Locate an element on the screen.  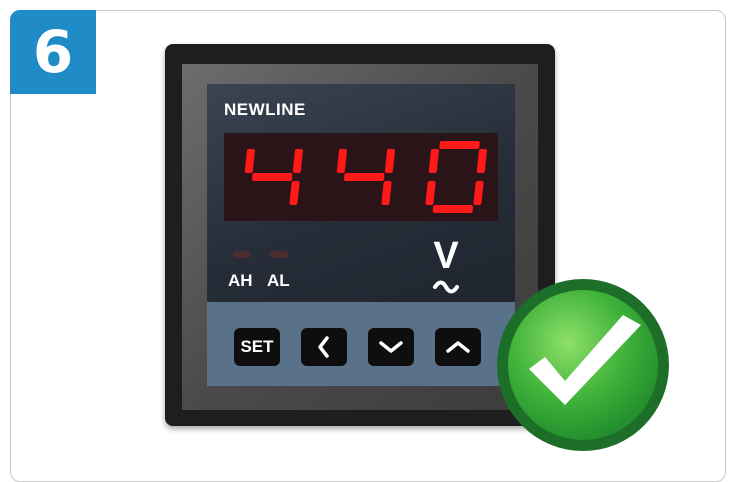
segment-e is located at coordinates (430, 193).